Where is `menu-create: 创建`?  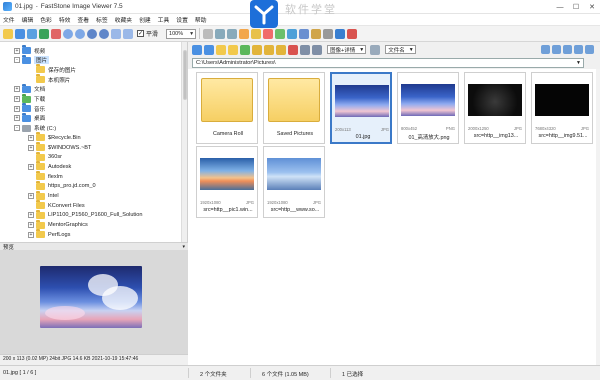 menu-create: 创建 is located at coordinates (145, 19).